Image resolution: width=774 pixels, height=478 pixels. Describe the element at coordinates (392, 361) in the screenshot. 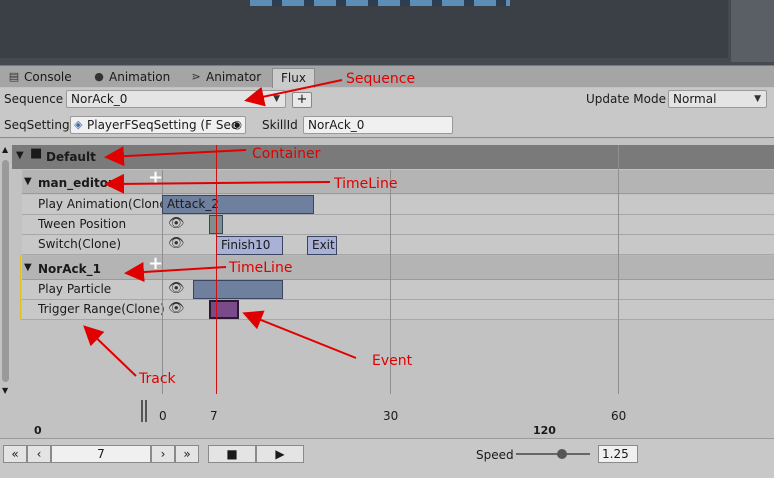

I see `annotation-event: Event` at that location.